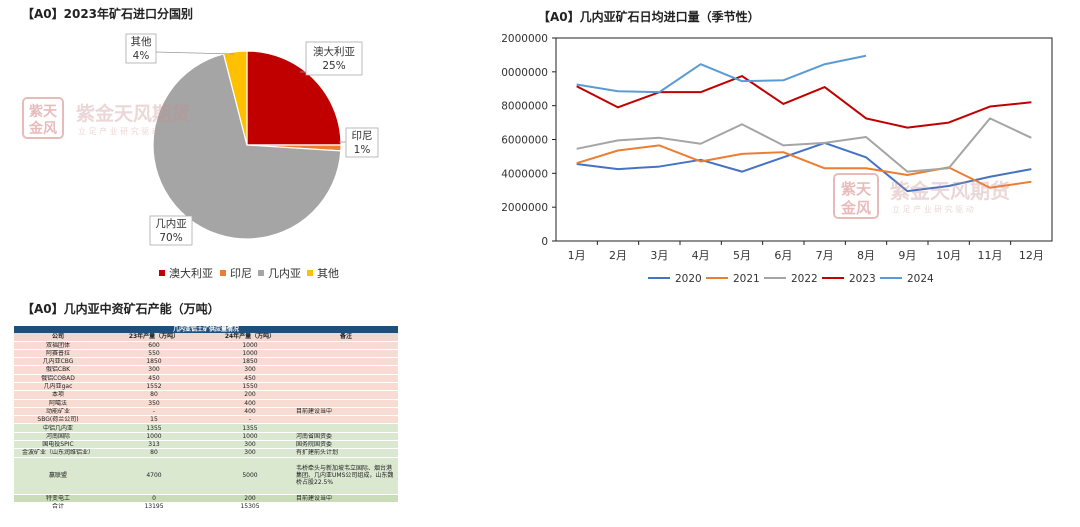 This screenshot has width=1080, height=527. What do you see at coordinates (804, 102) in the screenshot?
I see `series-line-2023` at bounding box center [804, 102].